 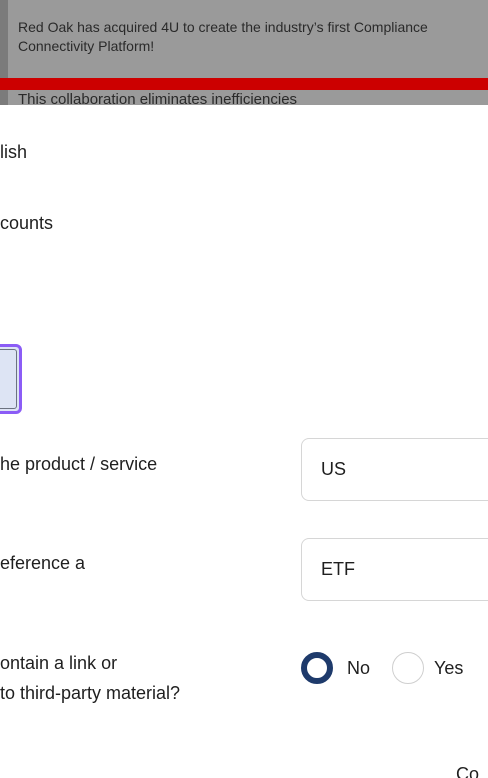 What do you see at coordinates (59, 663) in the screenshot?
I see `third-party-link-label: ontain a link or` at bounding box center [59, 663].